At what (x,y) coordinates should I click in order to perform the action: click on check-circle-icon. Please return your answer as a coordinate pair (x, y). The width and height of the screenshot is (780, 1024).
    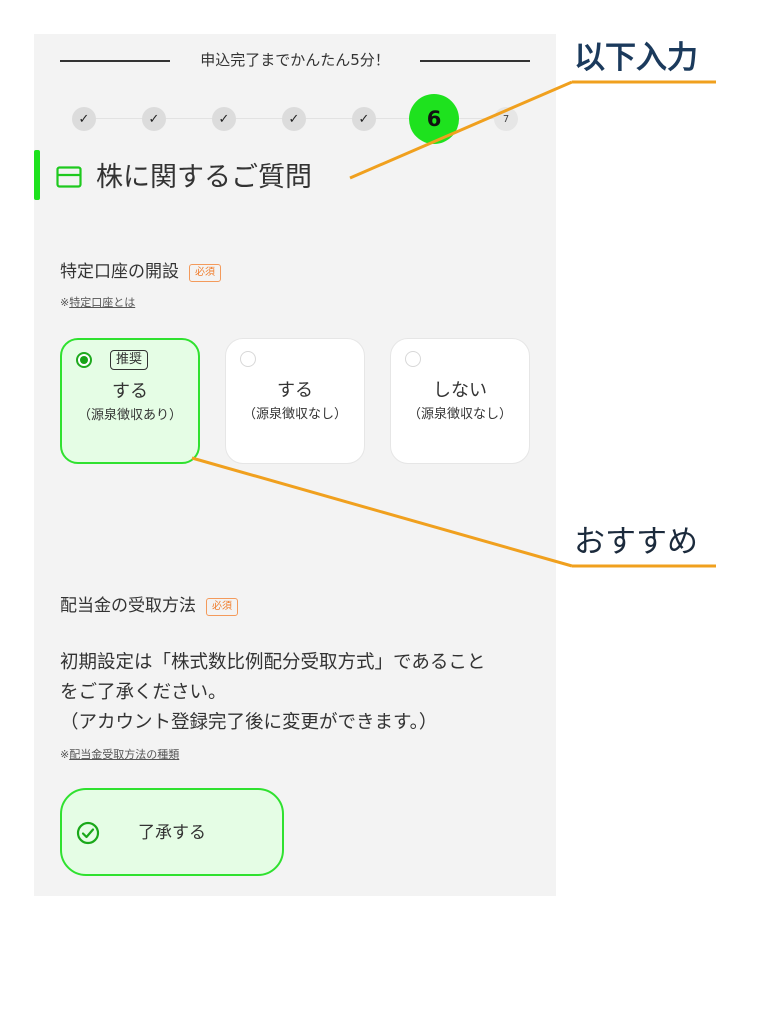
    Looking at the image, I should click on (88, 833).